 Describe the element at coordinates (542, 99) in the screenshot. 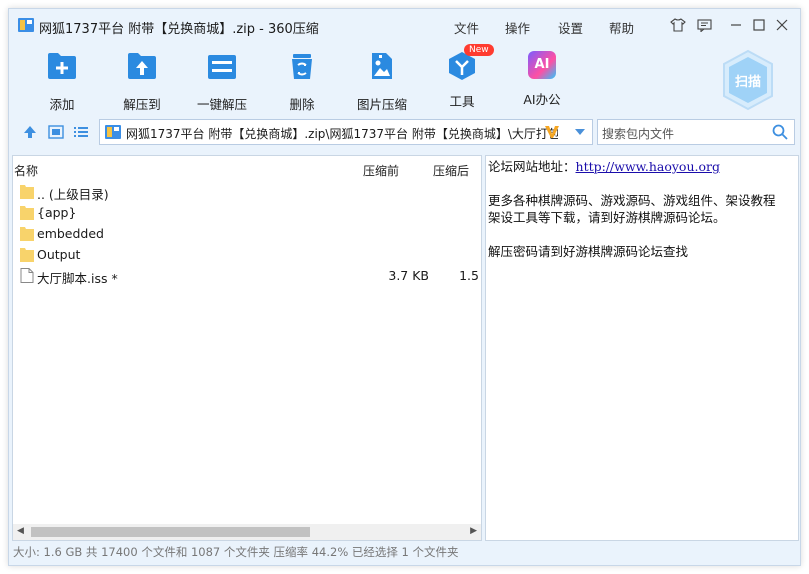

I see `ai-office-label: AI办公` at that location.